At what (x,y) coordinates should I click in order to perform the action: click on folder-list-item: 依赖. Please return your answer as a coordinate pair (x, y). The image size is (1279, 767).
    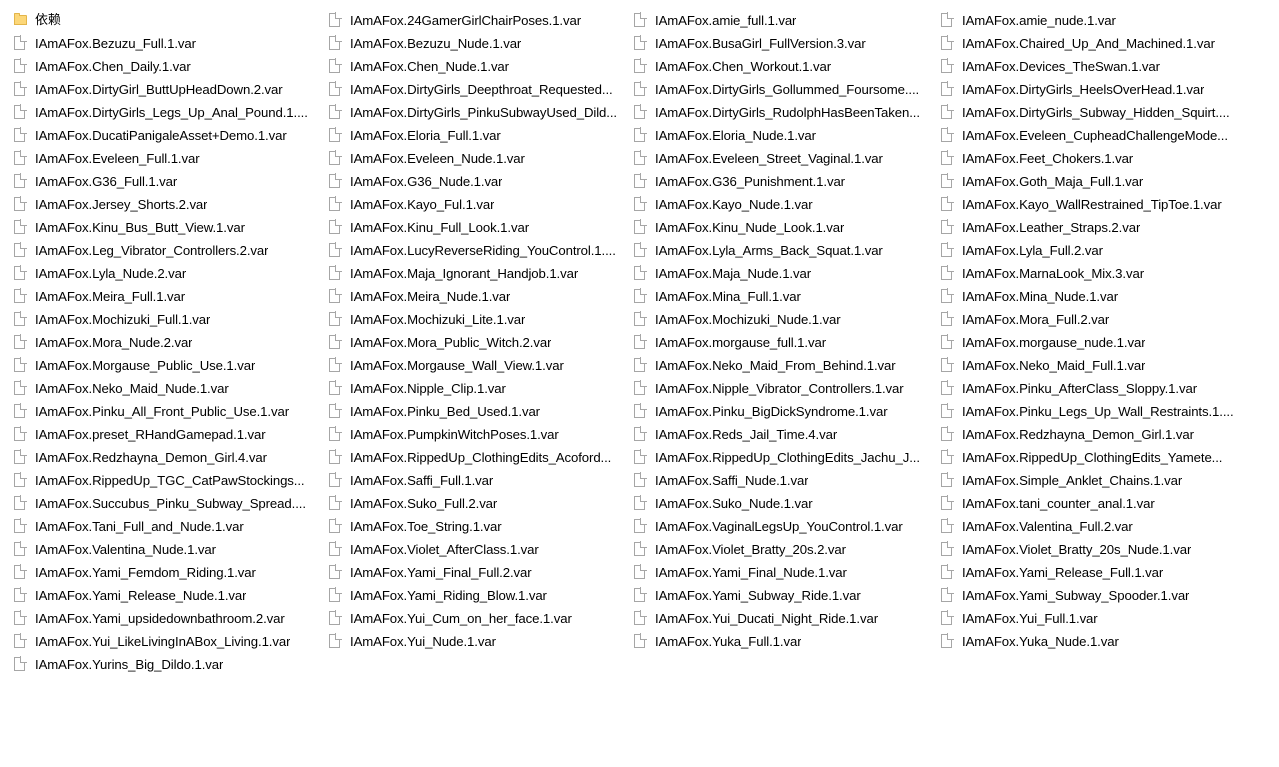
    Looking at the image, I should click on (170, 20).